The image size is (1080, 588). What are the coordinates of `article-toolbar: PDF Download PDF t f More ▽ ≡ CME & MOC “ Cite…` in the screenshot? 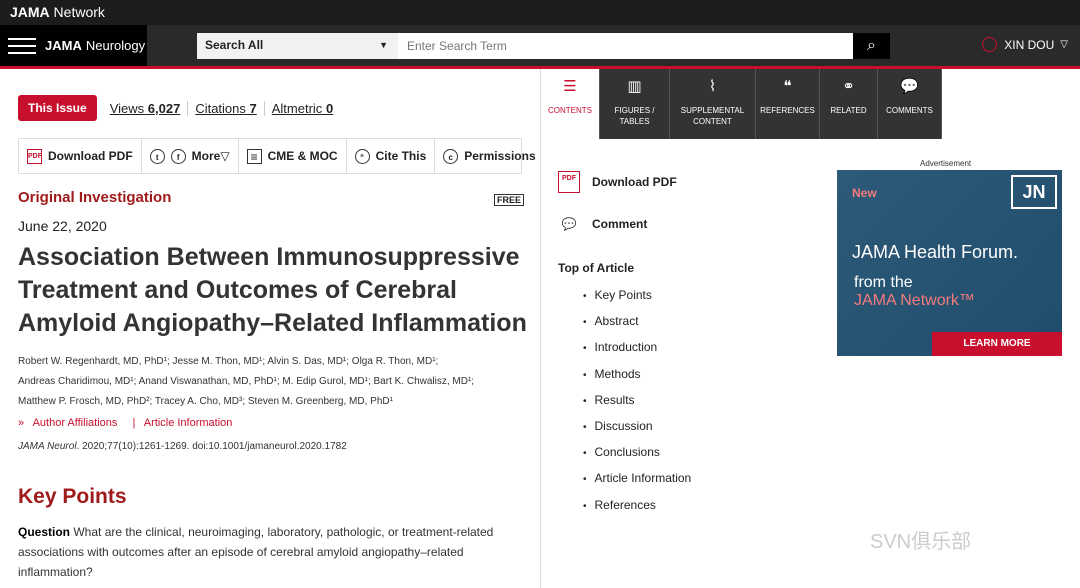 It's located at (277, 156).